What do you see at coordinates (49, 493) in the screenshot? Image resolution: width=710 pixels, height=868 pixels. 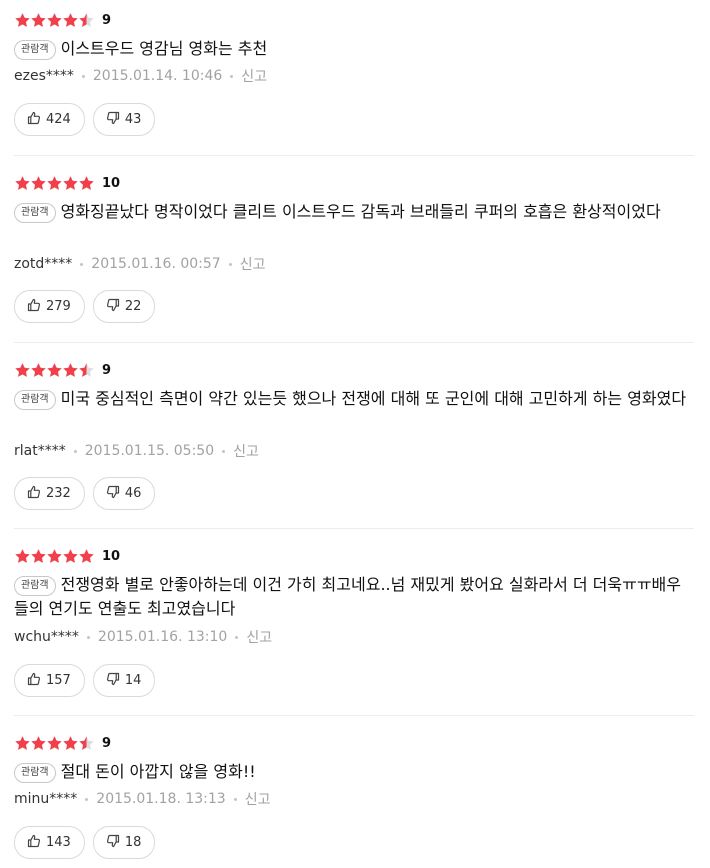 I see `like-button: 232` at bounding box center [49, 493].